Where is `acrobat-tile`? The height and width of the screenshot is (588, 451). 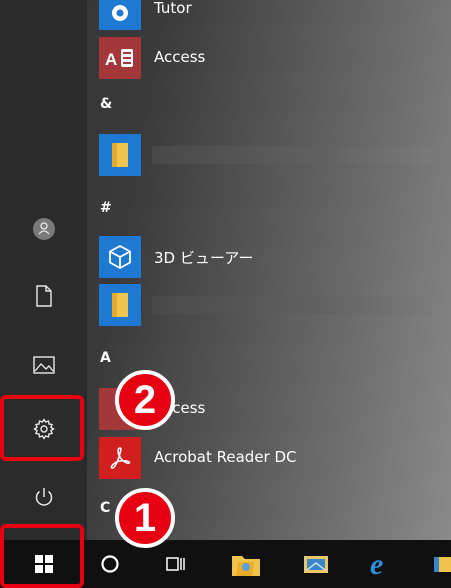
acrobat-tile is located at coordinates (120, 458).